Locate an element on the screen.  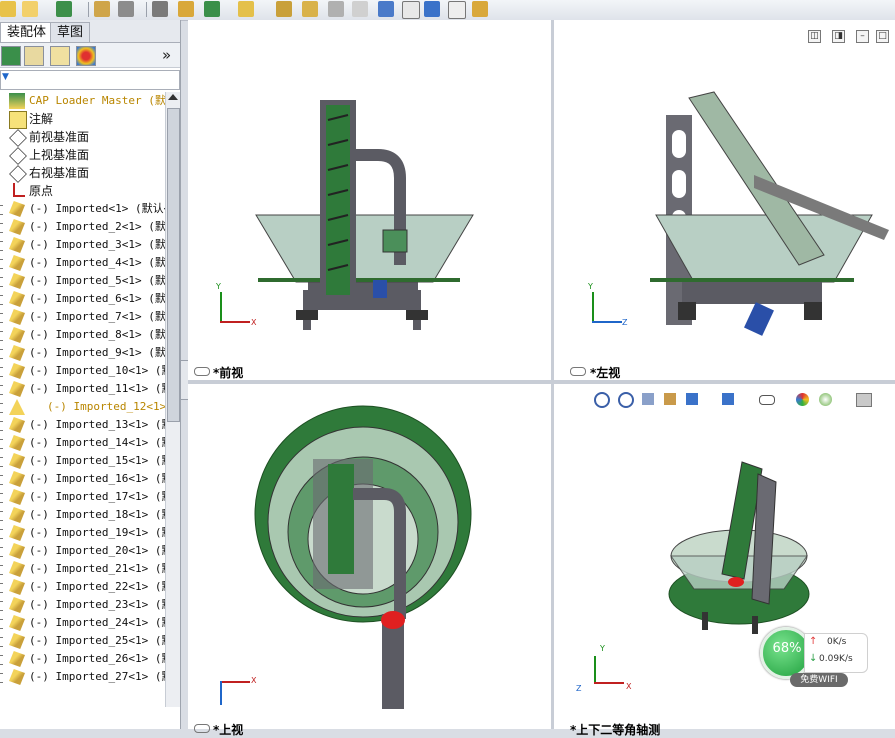
configuration-manager-icon is located at coordinates (60, 56).